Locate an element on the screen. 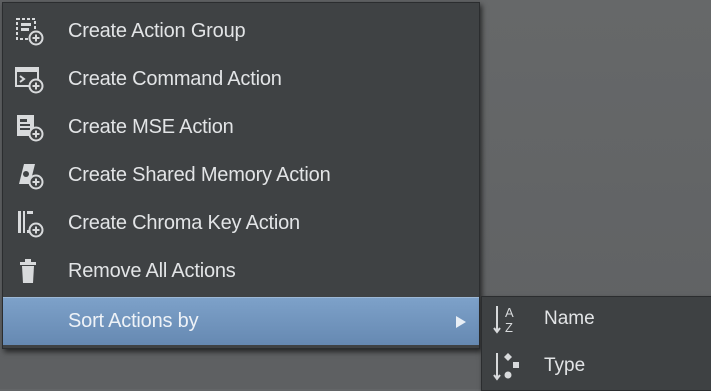  shared-memory-action-add-icon is located at coordinates (29, 175).